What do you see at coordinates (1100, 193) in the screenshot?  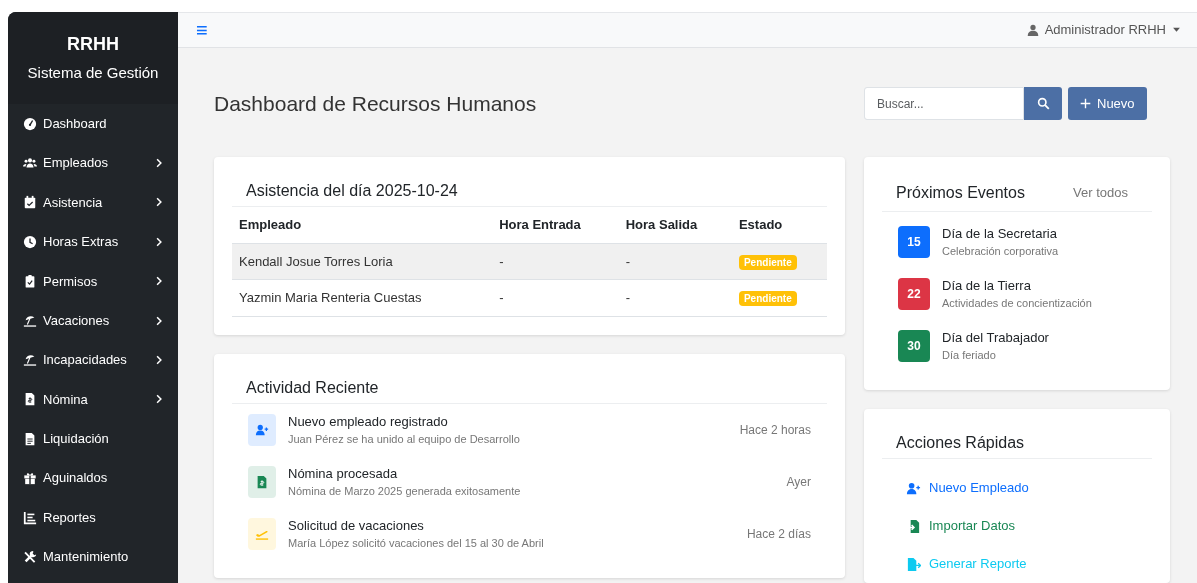 I see `view-all-link: Ver todos` at bounding box center [1100, 193].